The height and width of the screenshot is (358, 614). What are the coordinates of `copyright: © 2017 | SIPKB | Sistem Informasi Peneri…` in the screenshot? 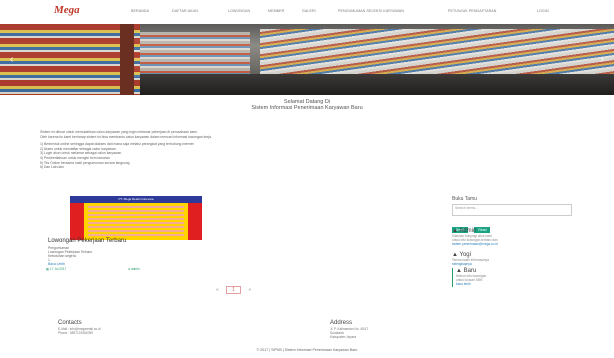 It's located at (307, 350).